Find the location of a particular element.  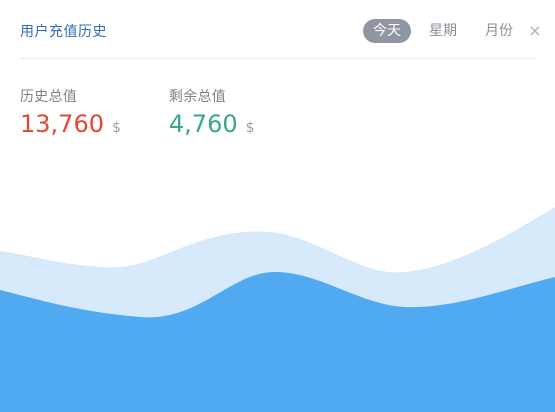

stats-row: 历史总值 13,760 $ 剩余总值 4,760 $ is located at coordinates (137, 112).